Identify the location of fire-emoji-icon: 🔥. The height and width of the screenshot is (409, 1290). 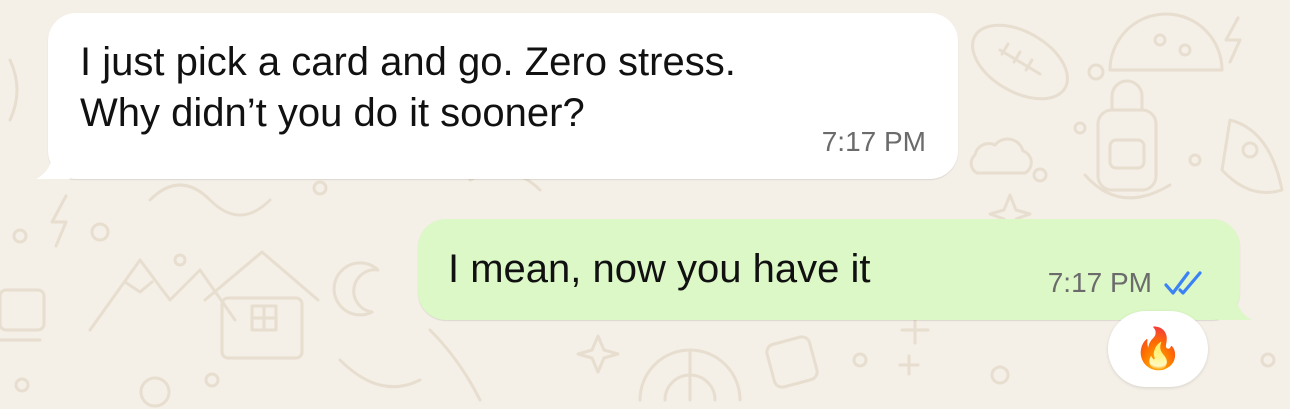
(1158, 349).